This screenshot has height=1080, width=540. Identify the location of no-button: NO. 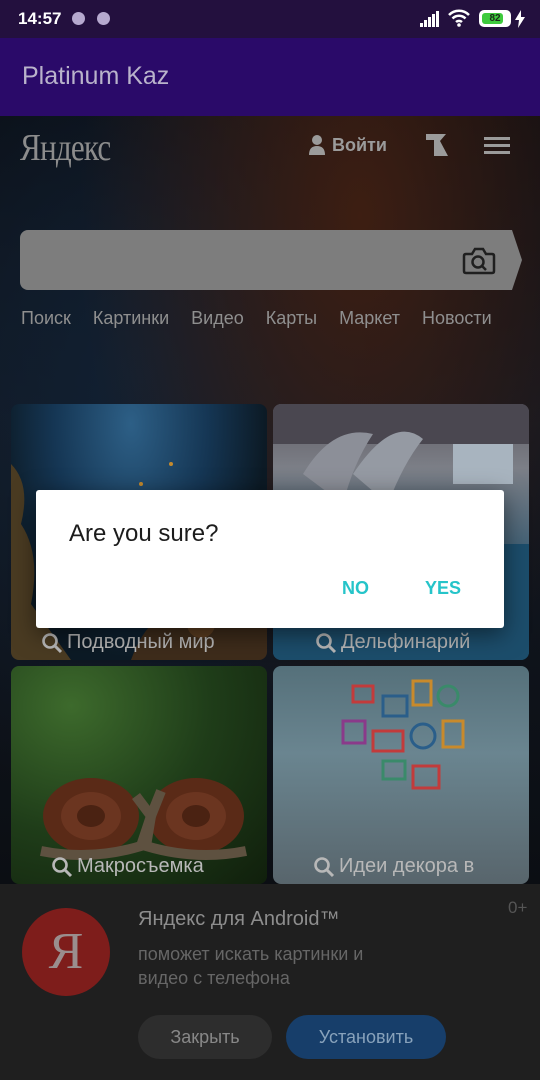
(355, 588).